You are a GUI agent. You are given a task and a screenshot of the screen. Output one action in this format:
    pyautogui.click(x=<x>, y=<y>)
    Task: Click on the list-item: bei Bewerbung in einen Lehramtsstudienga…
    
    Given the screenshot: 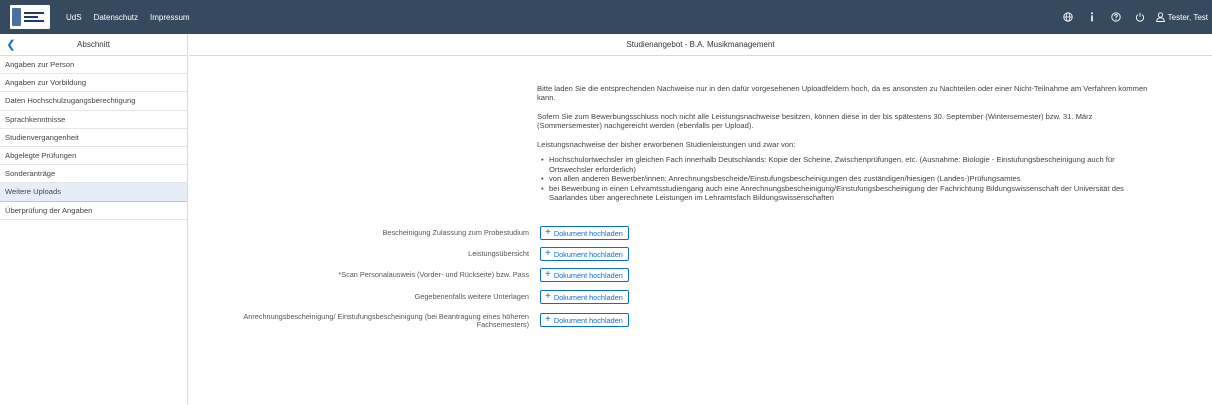 What is the action you would take?
    pyautogui.click(x=847, y=193)
    